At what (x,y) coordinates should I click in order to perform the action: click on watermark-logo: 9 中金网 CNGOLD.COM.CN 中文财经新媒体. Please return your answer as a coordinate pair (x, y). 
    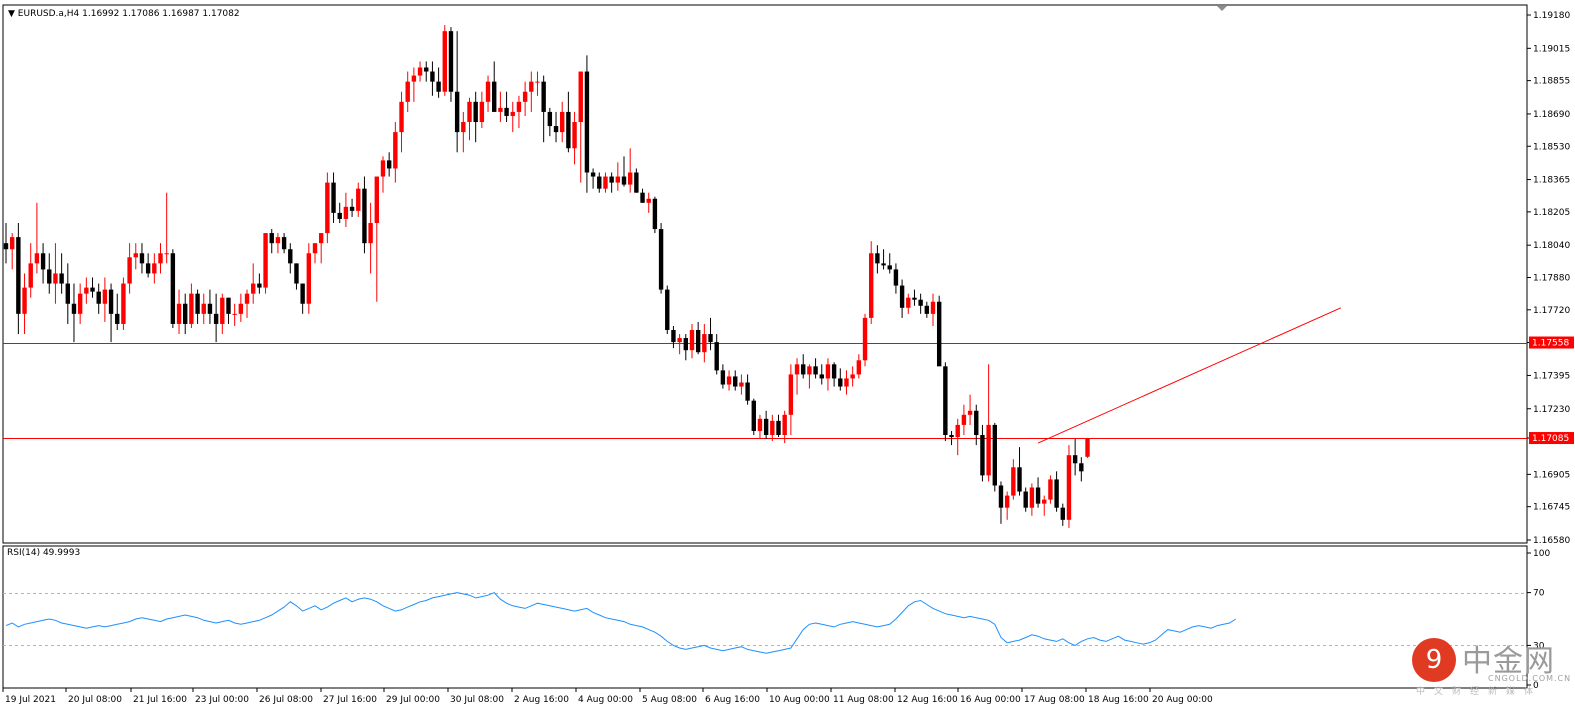
    Looking at the image, I should click on (1490, 666).